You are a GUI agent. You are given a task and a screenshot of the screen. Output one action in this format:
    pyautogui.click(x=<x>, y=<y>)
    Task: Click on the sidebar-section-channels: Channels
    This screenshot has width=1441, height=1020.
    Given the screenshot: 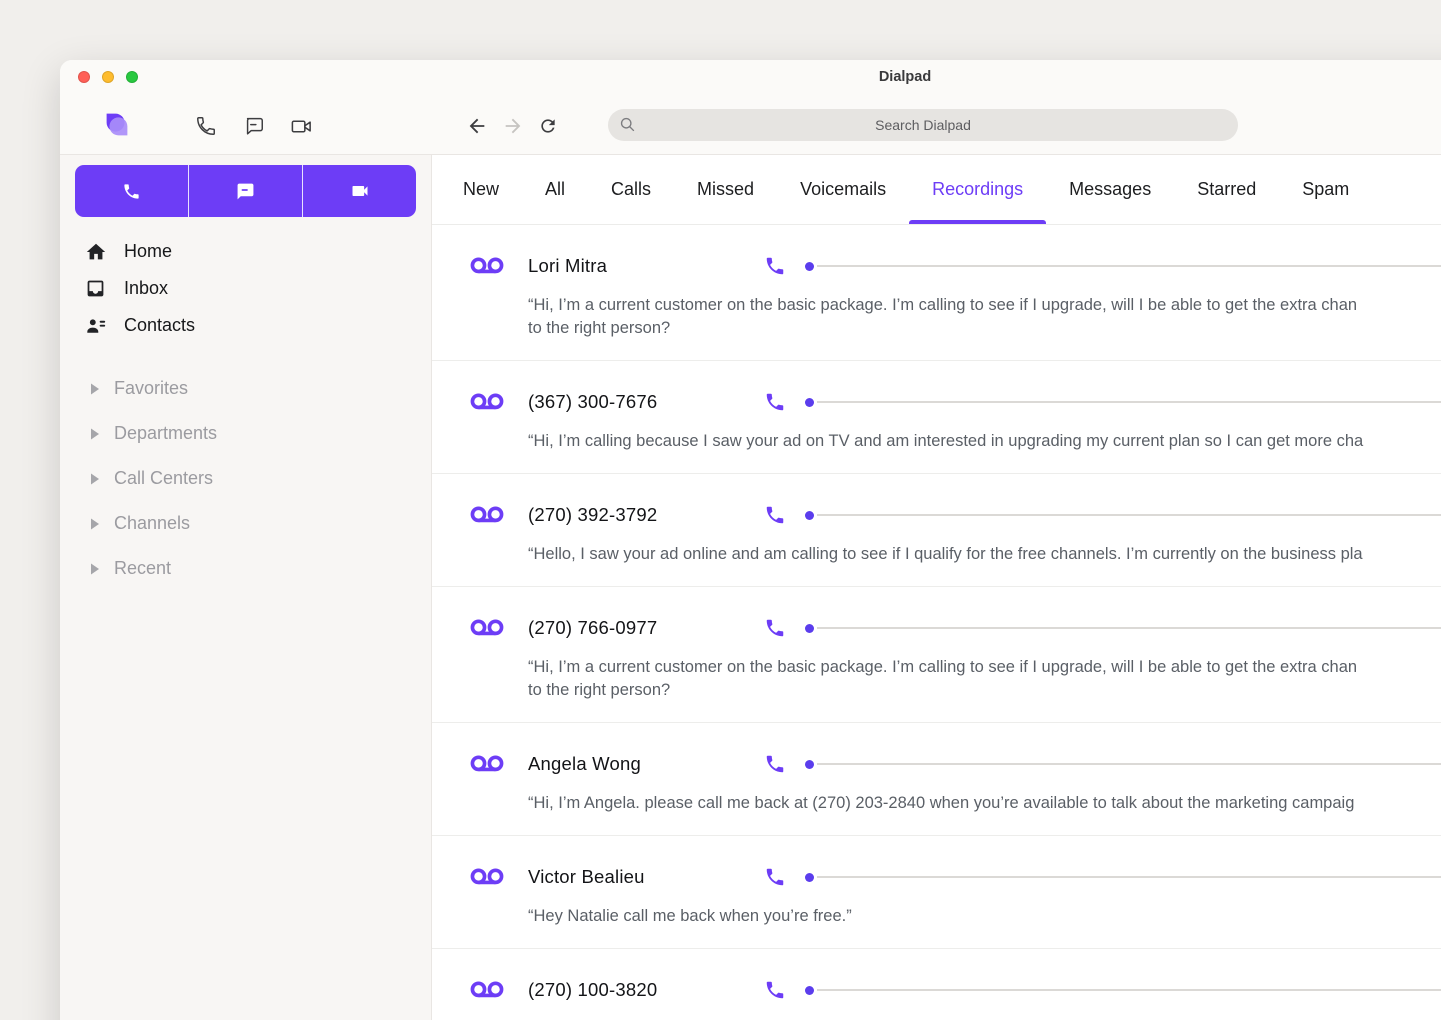 What is the action you would take?
    pyautogui.click(x=245, y=523)
    